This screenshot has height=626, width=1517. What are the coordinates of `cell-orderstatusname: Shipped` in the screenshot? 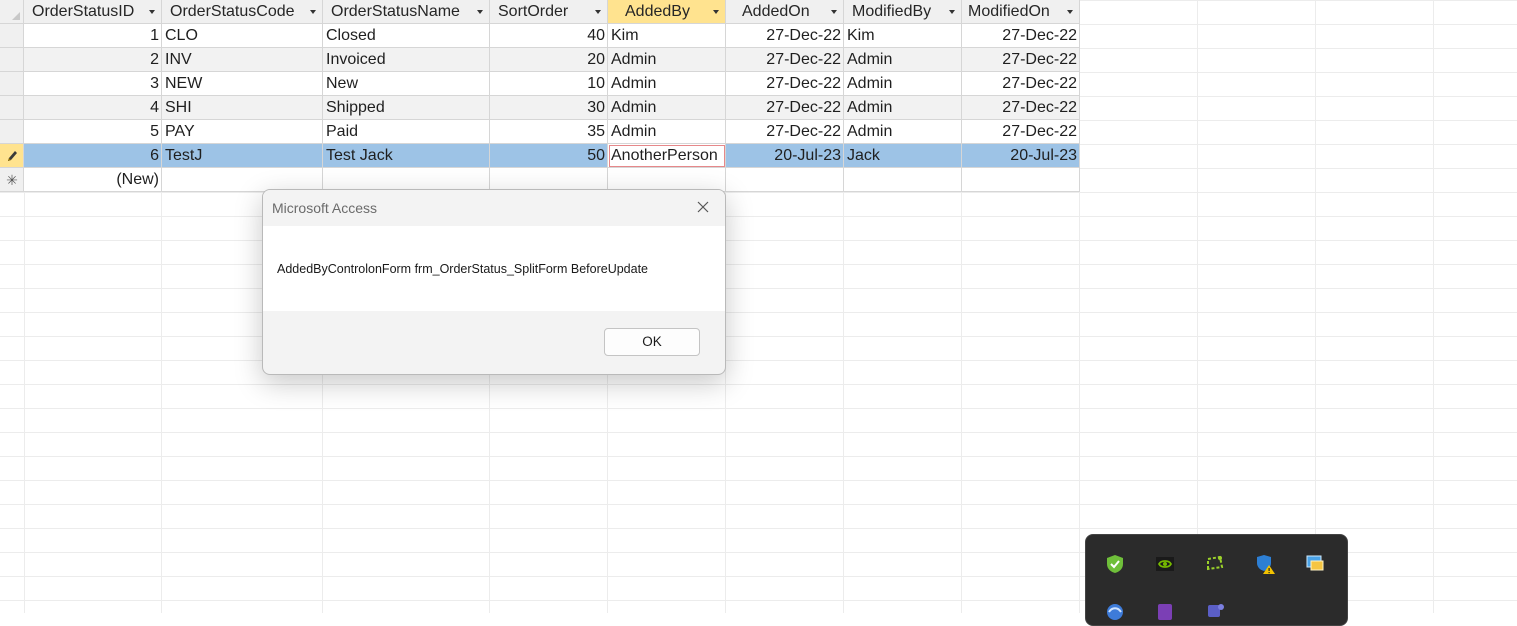 It's located at (406, 108).